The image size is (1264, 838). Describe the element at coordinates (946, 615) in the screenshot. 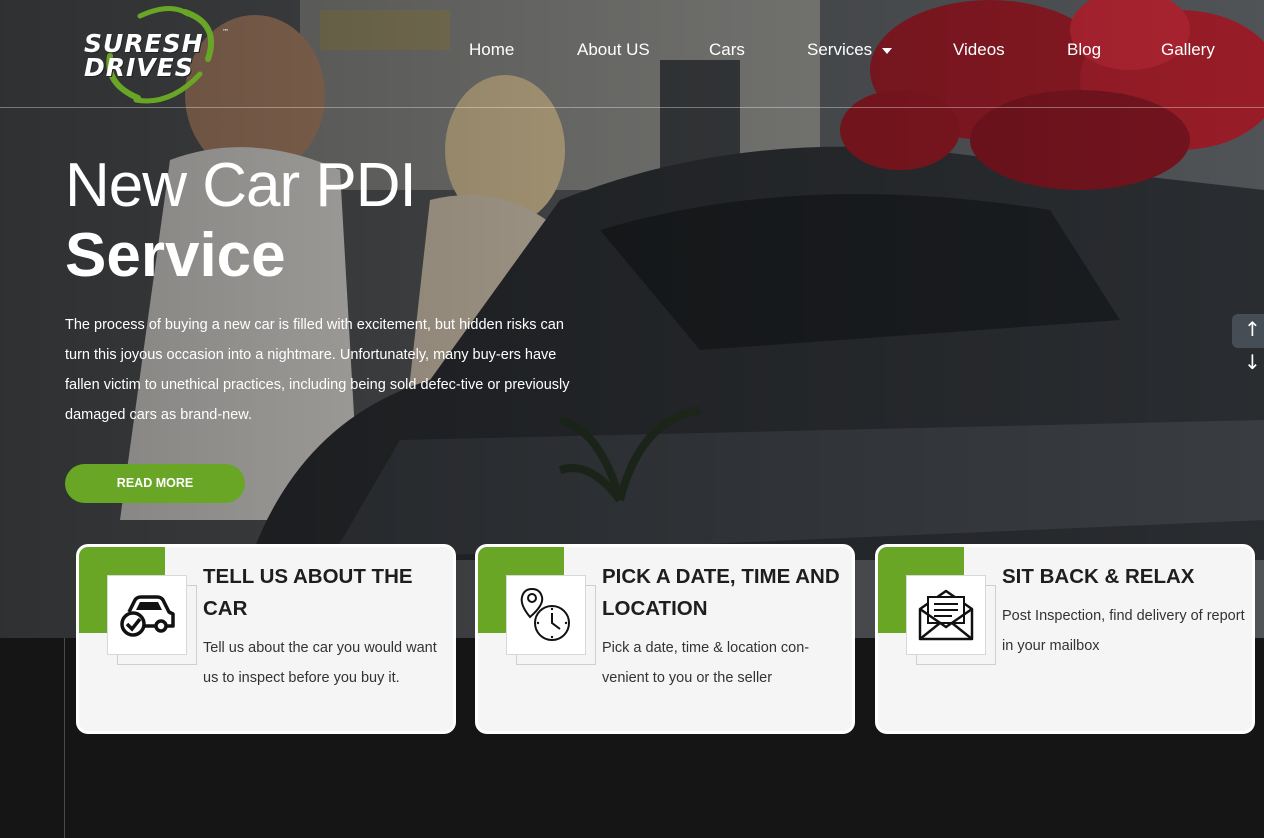

I see `envelope-icon` at that location.